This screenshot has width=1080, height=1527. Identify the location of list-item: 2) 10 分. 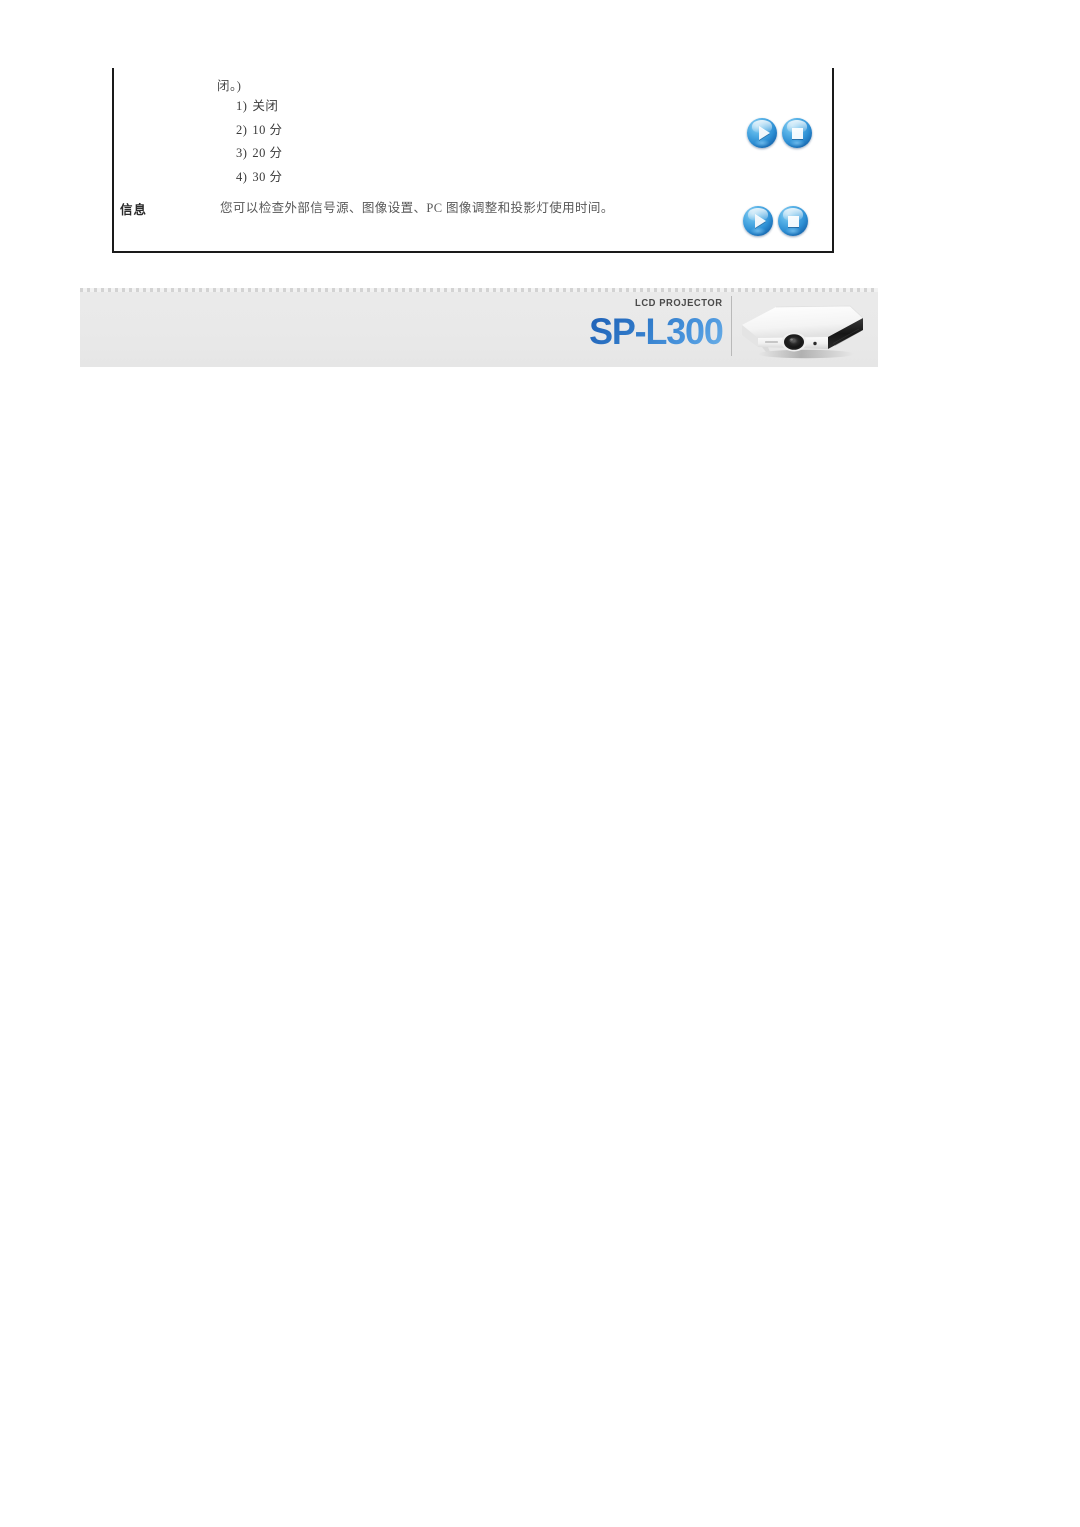
(534, 131).